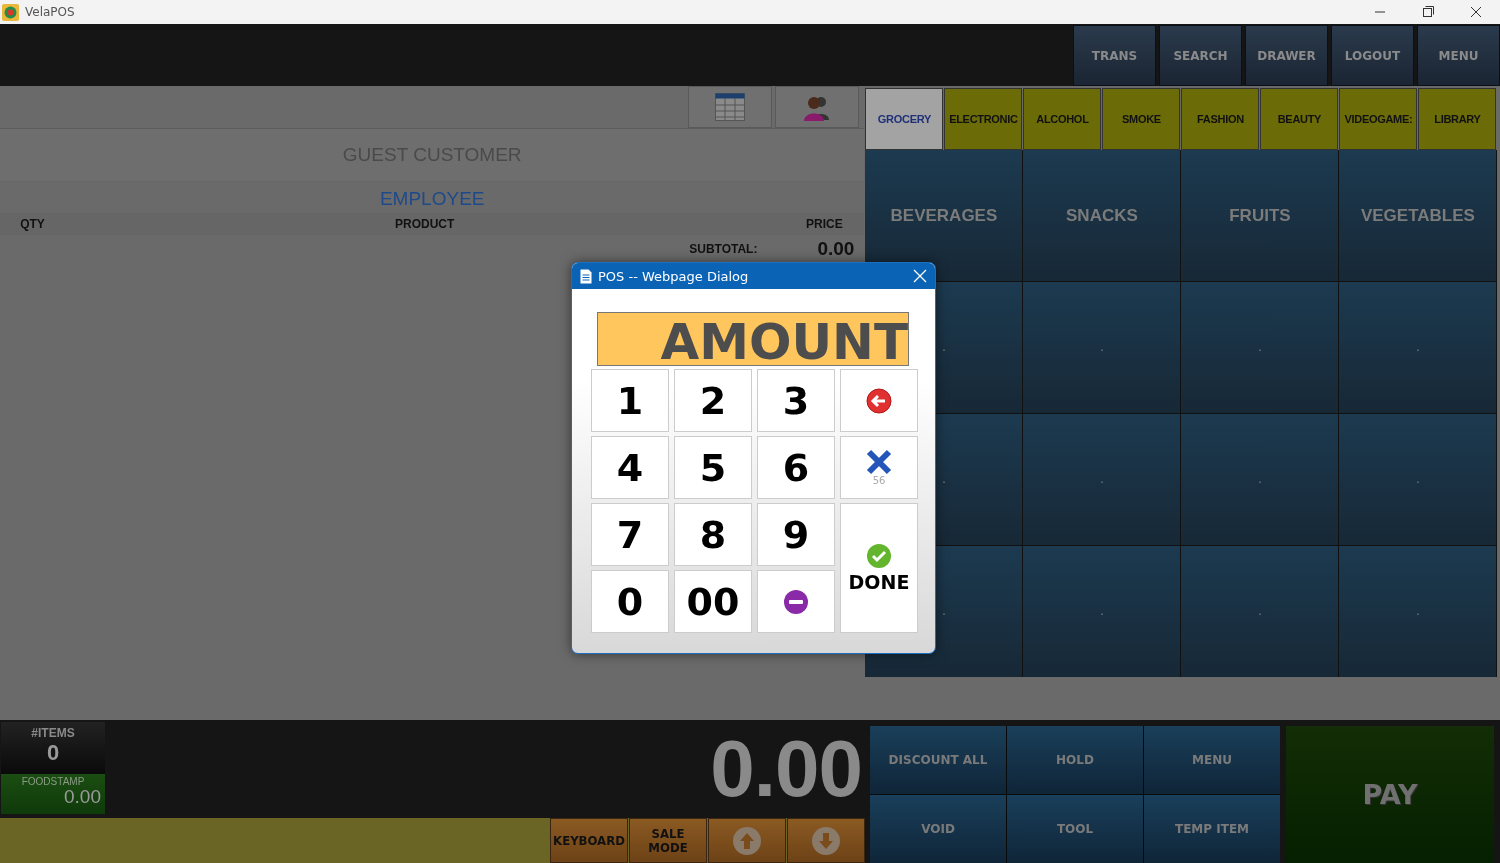 This screenshot has width=1500, height=863. What do you see at coordinates (796, 400) in the screenshot?
I see `keypad-key: 3` at bounding box center [796, 400].